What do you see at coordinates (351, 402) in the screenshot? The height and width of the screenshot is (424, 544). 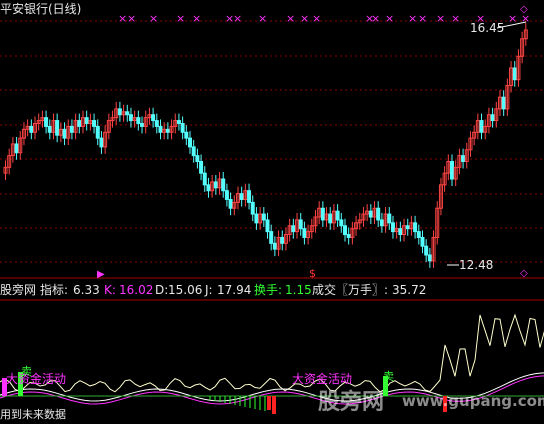 I see `watermark-cn: 股旁网` at bounding box center [351, 402].